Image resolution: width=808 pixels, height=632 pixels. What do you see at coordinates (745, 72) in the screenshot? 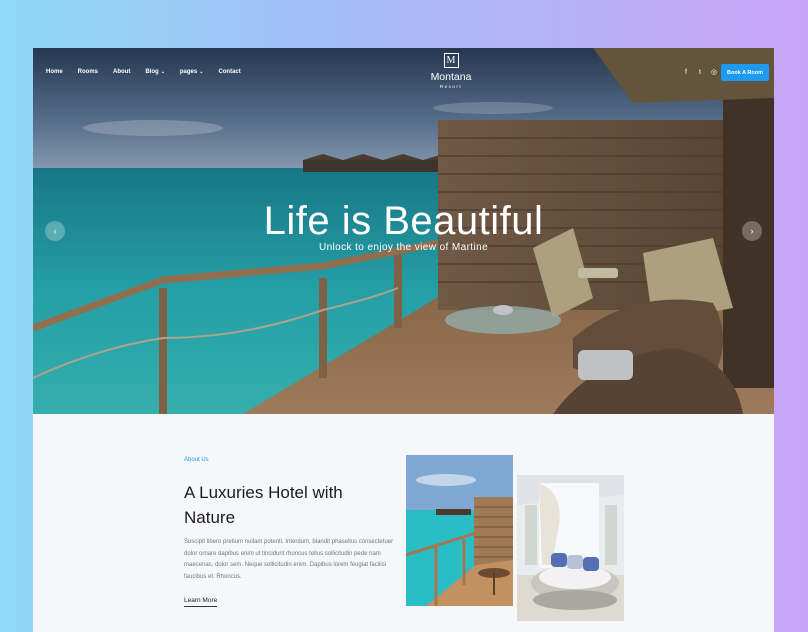
I see `book-room-button: Book A Room` at bounding box center [745, 72].